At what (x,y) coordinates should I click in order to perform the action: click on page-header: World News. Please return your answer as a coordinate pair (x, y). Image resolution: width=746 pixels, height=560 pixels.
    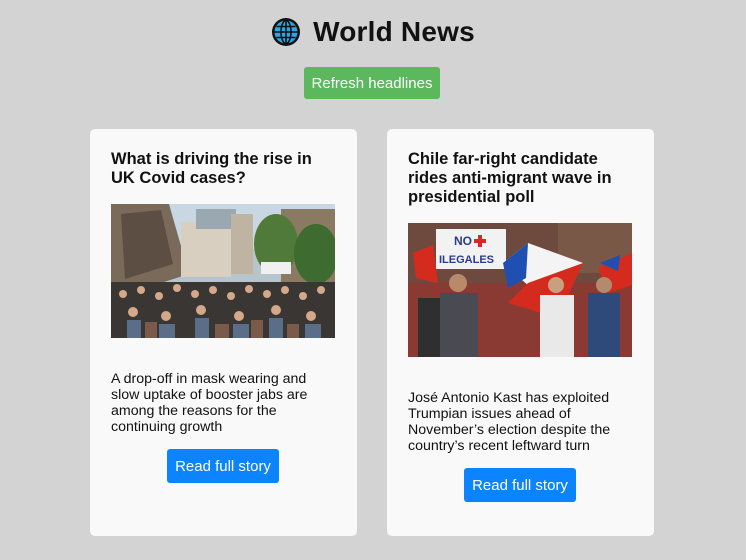
    Looking at the image, I should click on (373, 32).